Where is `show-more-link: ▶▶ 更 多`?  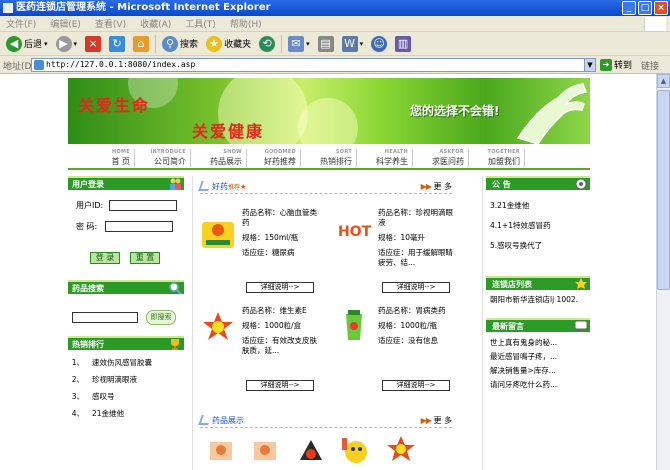
show-more-link: ▶▶ 更 多 is located at coordinates (436, 420).